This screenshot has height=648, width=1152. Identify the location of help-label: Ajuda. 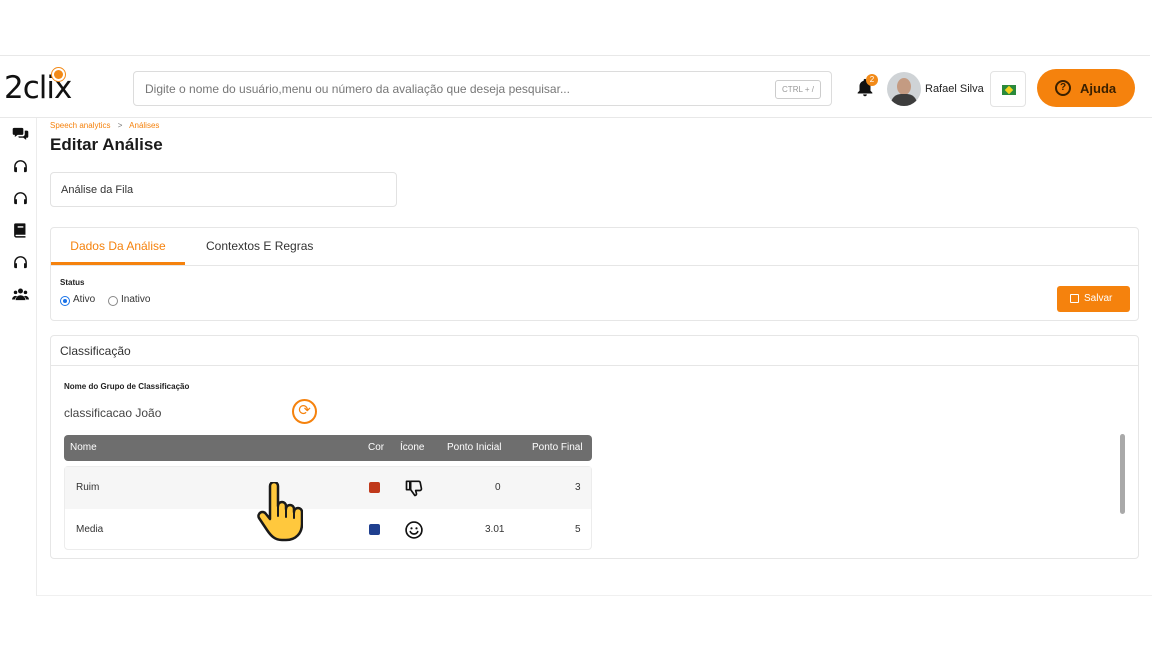
(1098, 88).